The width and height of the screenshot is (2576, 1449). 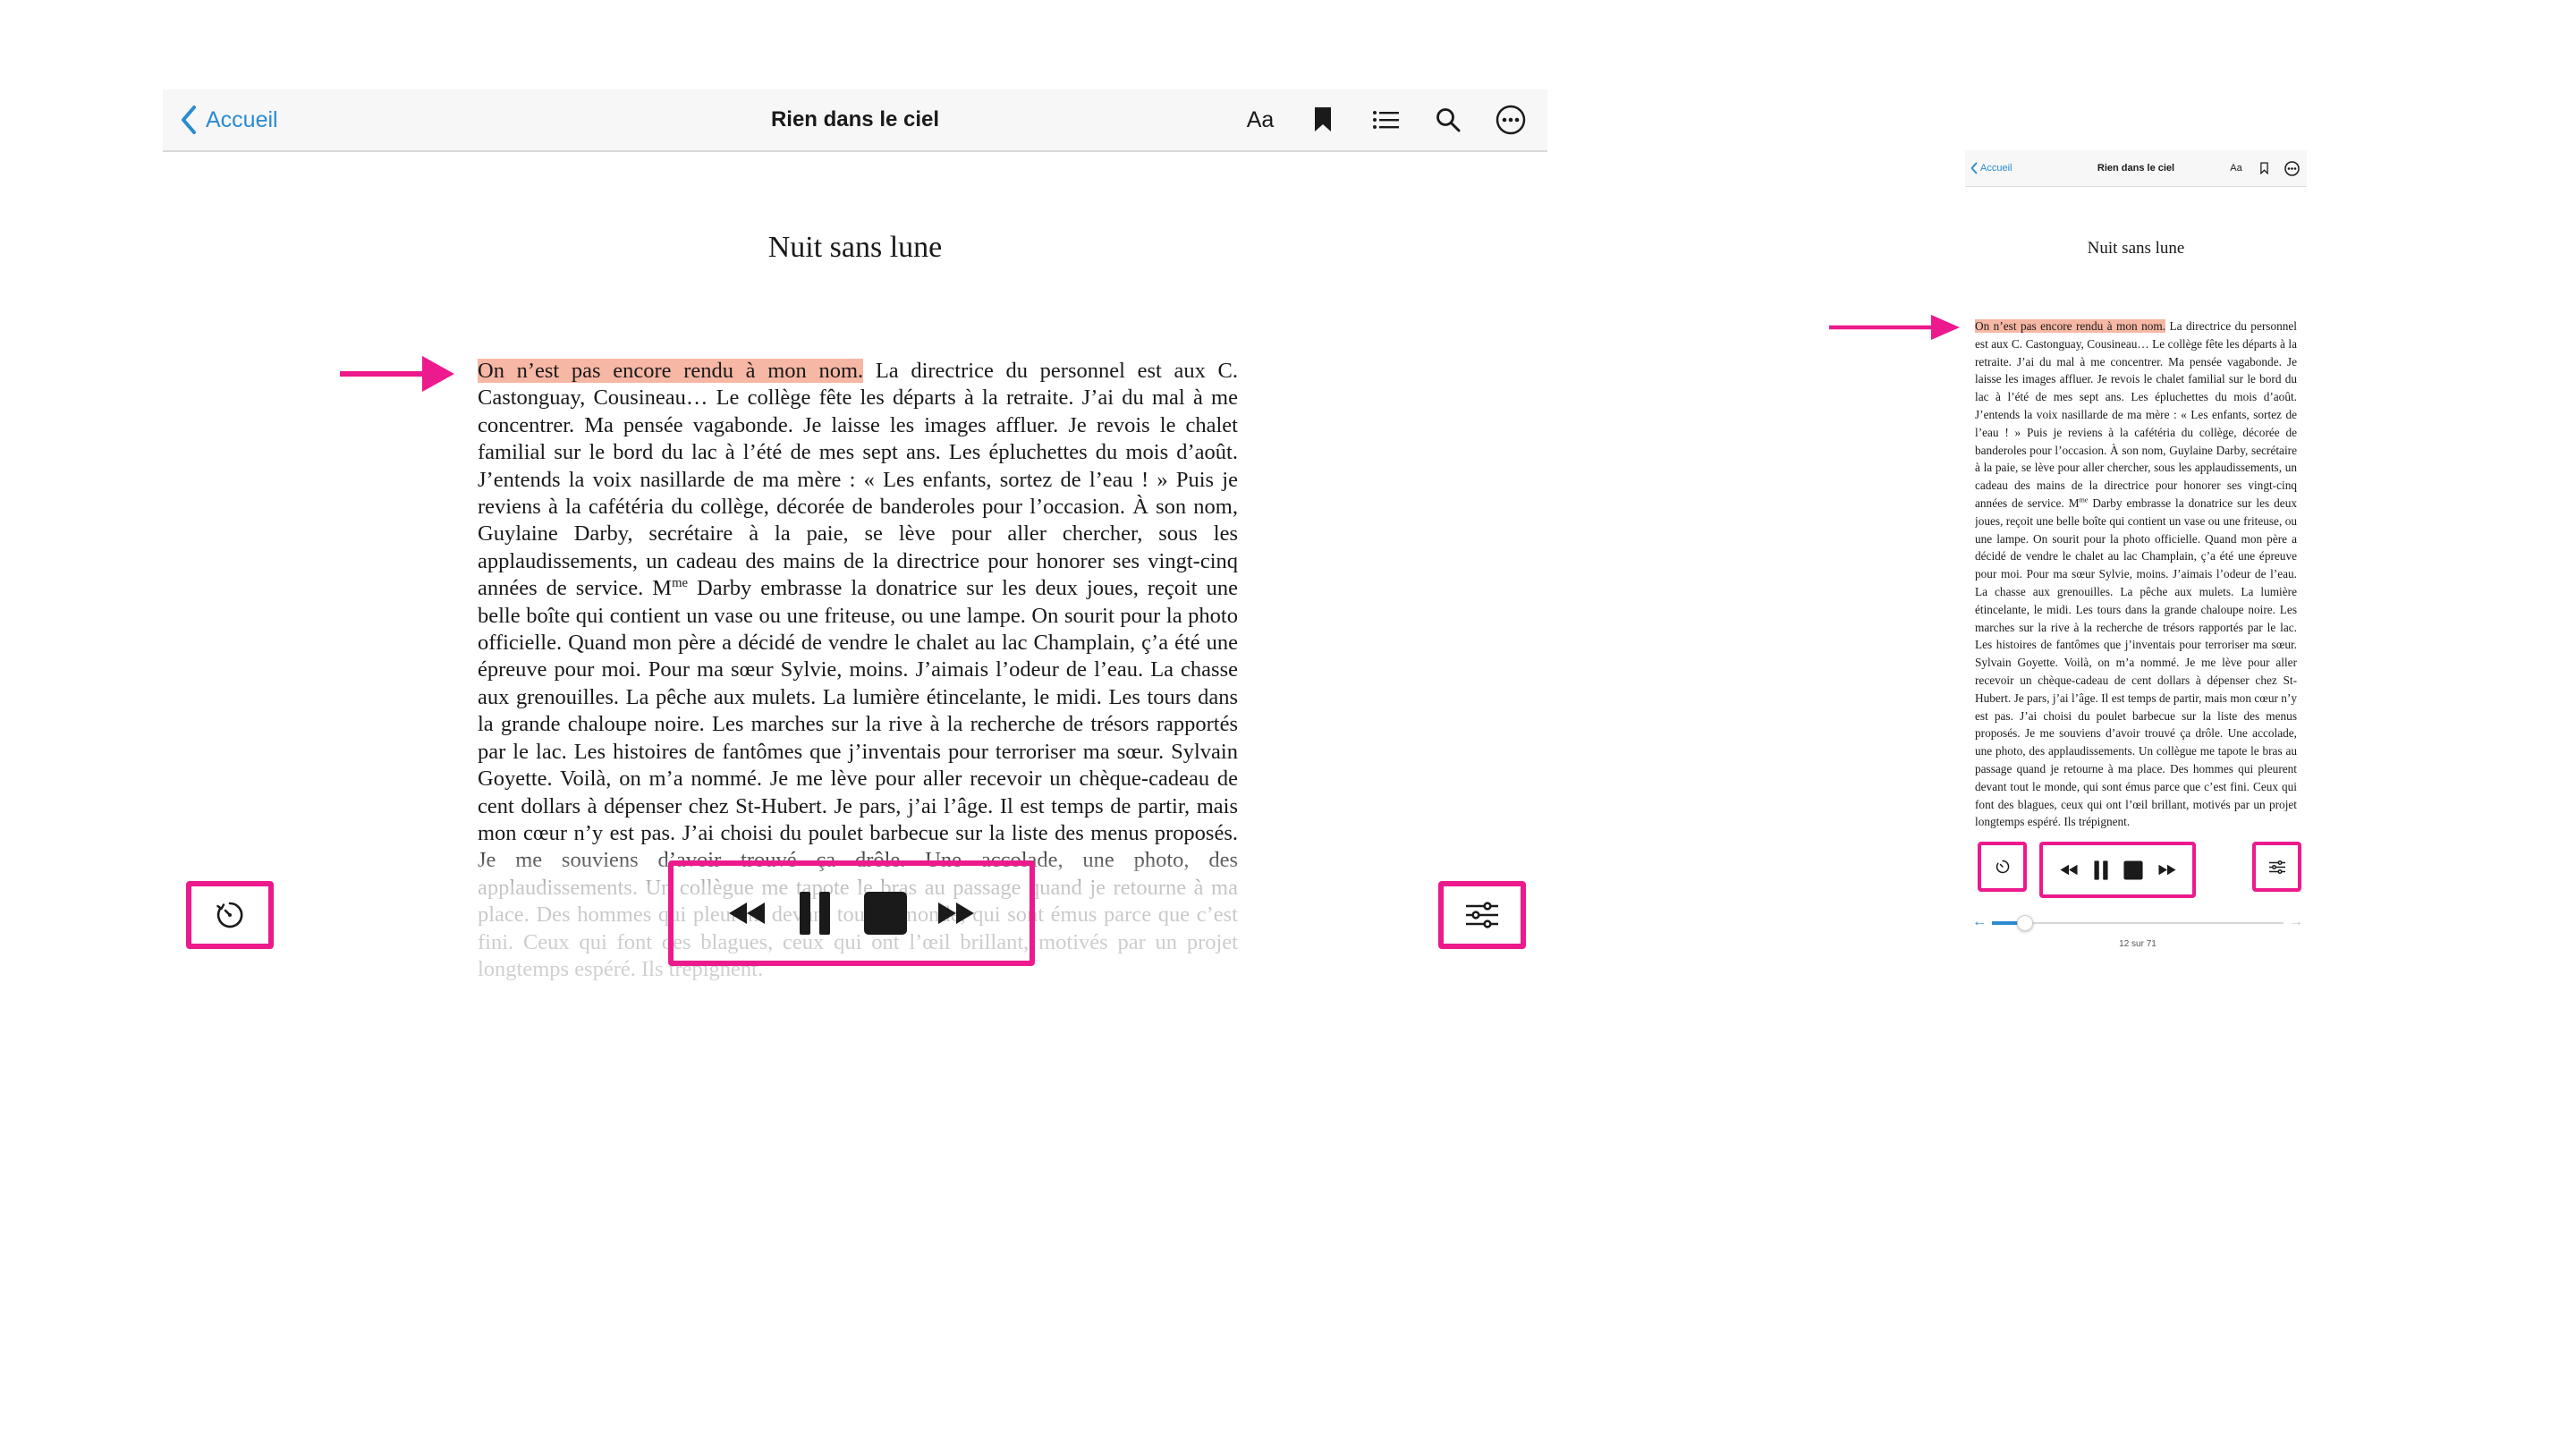 What do you see at coordinates (671, 371) in the screenshot?
I see `highlighted-sentence: On n’est pas encore rendu à mon nom.` at bounding box center [671, 371].